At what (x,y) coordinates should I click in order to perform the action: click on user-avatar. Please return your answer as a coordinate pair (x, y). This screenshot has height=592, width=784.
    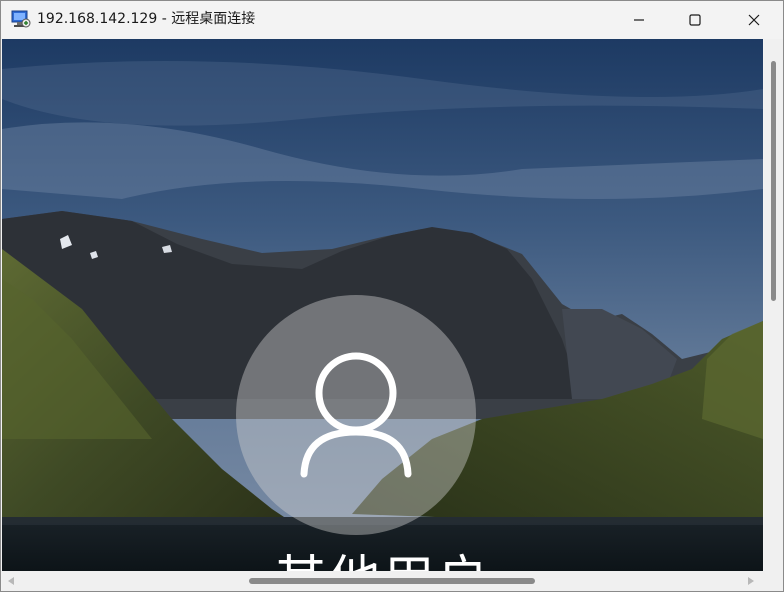
    Looking at the image, I should click on (356, 415).